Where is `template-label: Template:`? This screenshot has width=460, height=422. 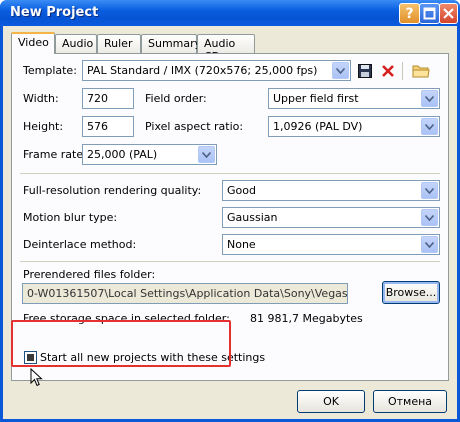 template-label: Template: is located at coordinates (50, 70).